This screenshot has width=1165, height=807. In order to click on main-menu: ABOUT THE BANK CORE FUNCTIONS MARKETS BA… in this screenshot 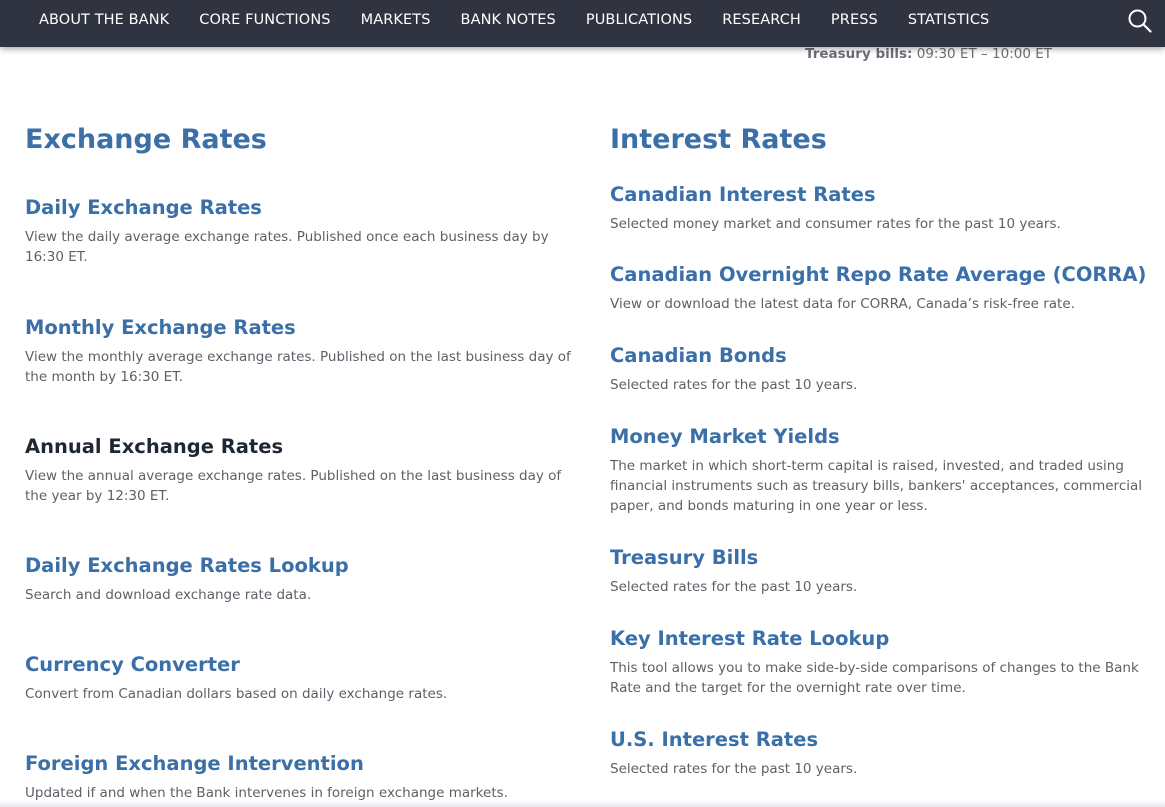, I will do `click(514, 20)`.